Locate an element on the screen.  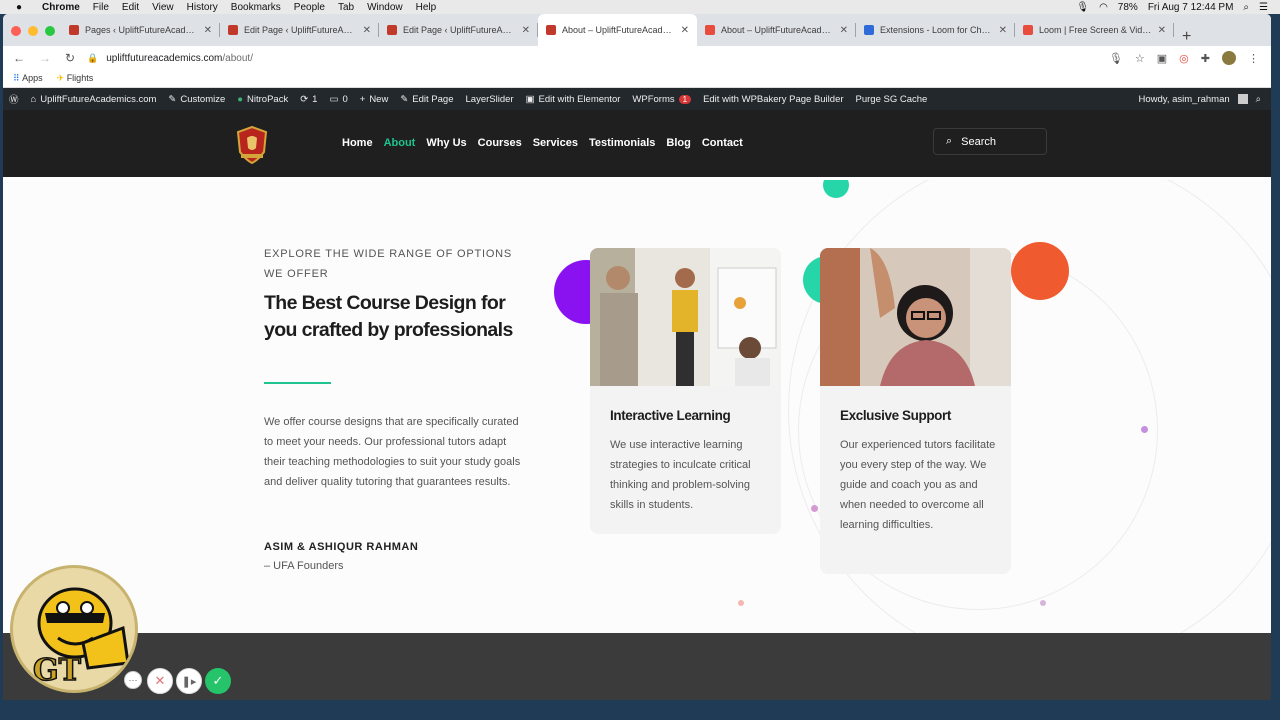
wordpress-logo-icon: Ⓦ is located at coordinates (14, 99).